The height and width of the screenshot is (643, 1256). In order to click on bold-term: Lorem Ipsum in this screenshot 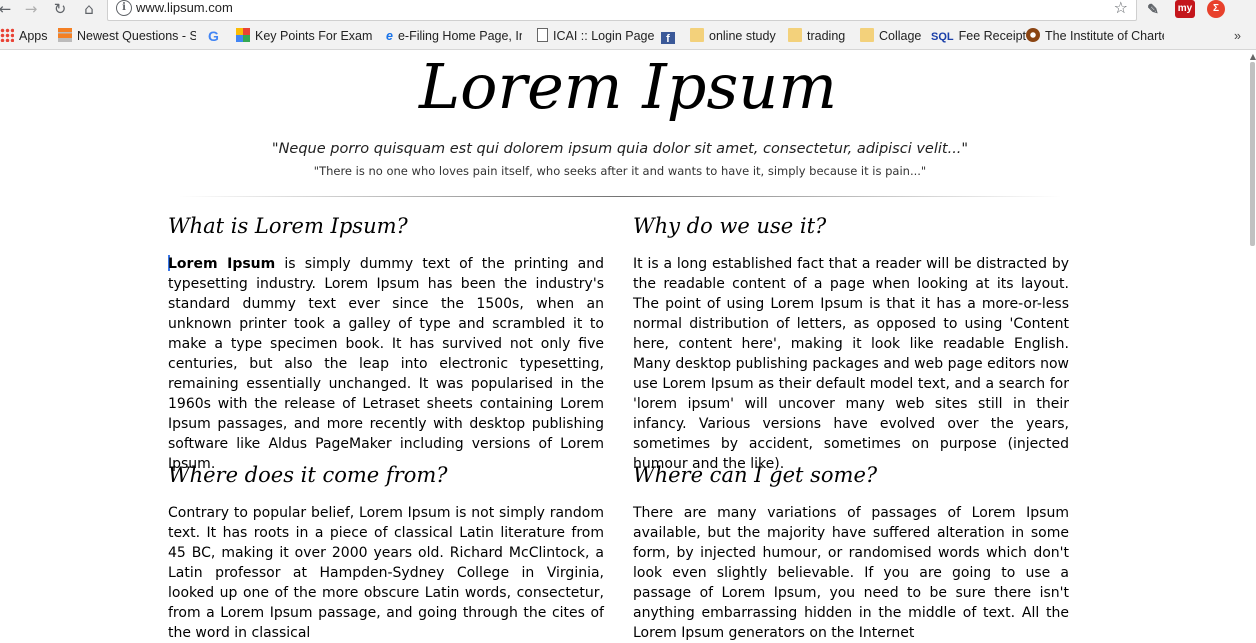, I will do `click(222, 264)`.